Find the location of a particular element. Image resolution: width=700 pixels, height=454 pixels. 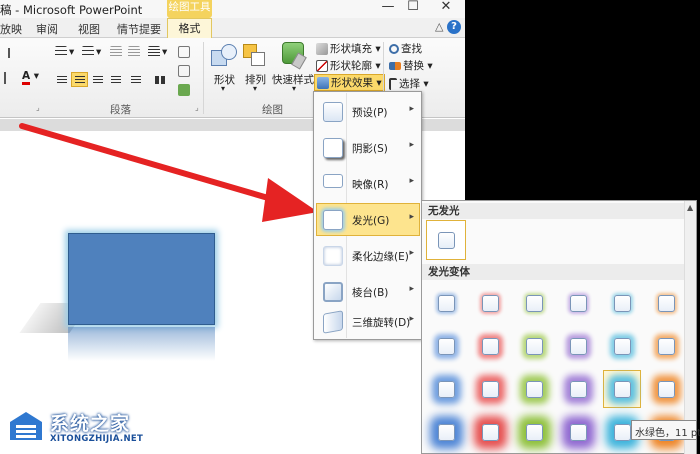

align-left-button is located at coordinates (61, 79).